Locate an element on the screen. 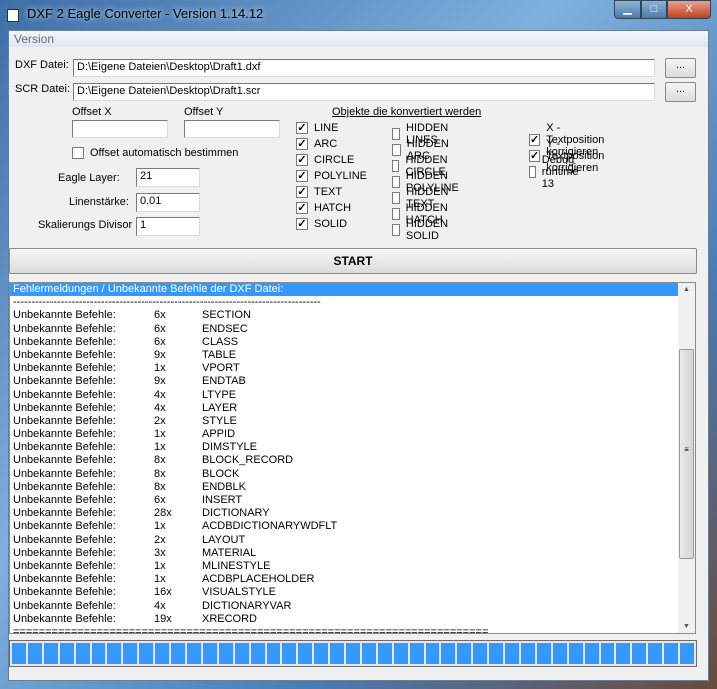  log-row: Unbekannte Befehle: 1x ACDBPLACEHOLDER is located at coordinates (352, 579).